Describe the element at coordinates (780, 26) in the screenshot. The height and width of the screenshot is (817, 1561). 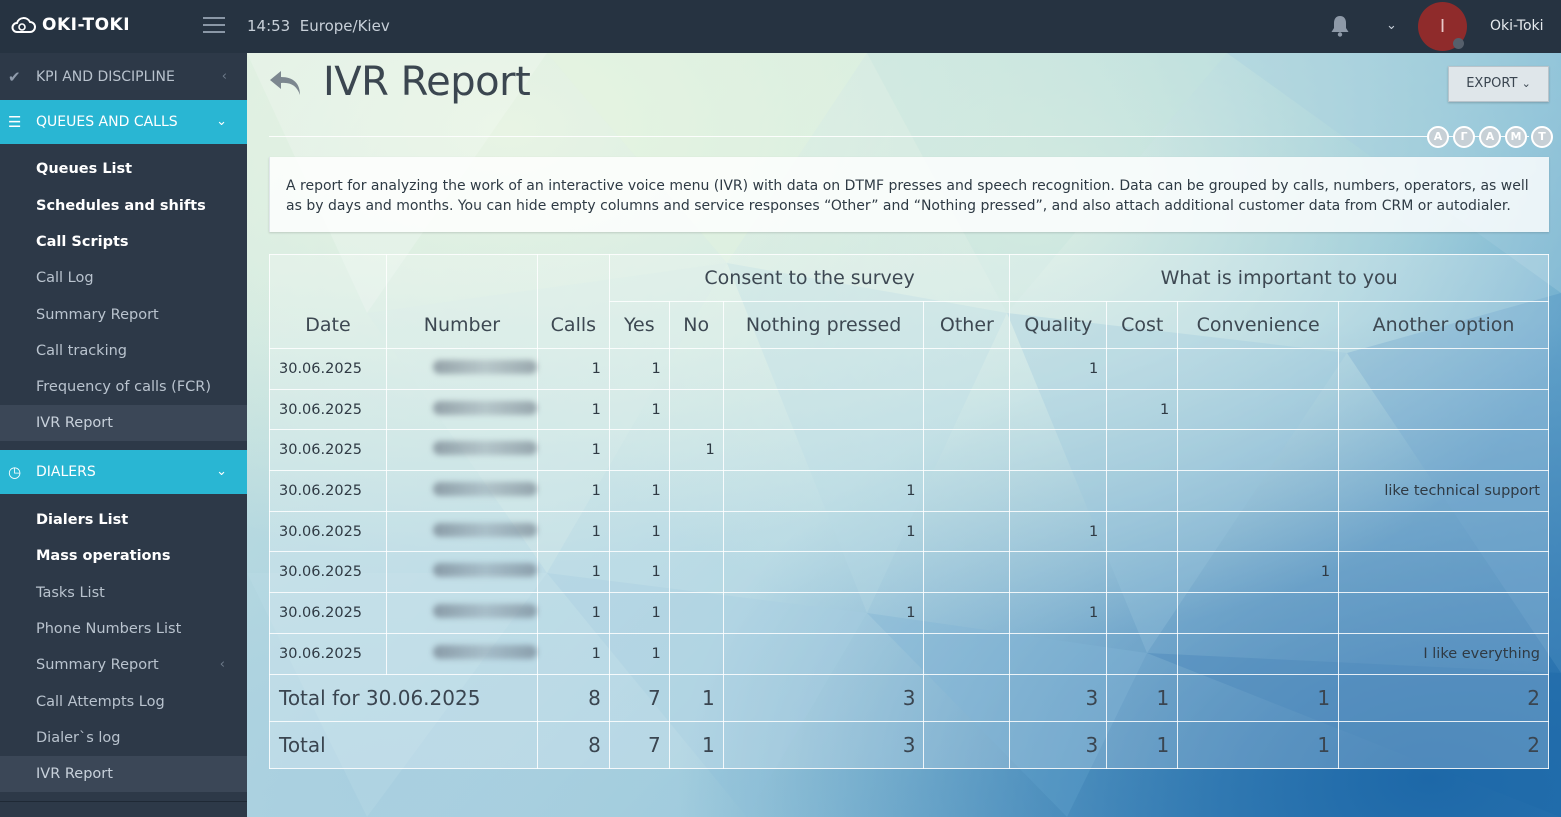
I see `top-bar: OKI-TOKI 14:53 Europe/Kiev ⌄ I Oki-Toki` at that location.